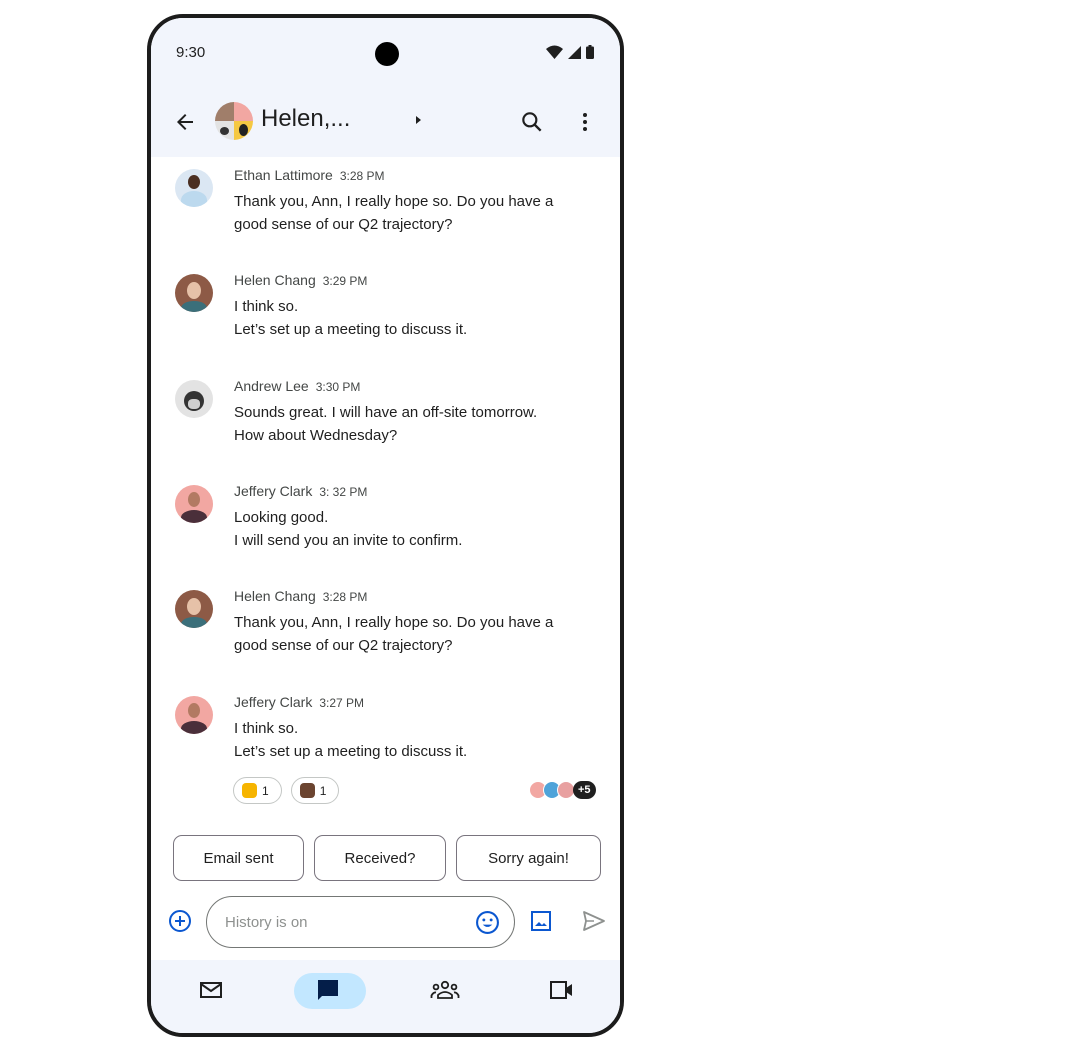 The height and width of the screenshot is (1050, 1074). I want to click on more-vert-icon, so click(585, 122).